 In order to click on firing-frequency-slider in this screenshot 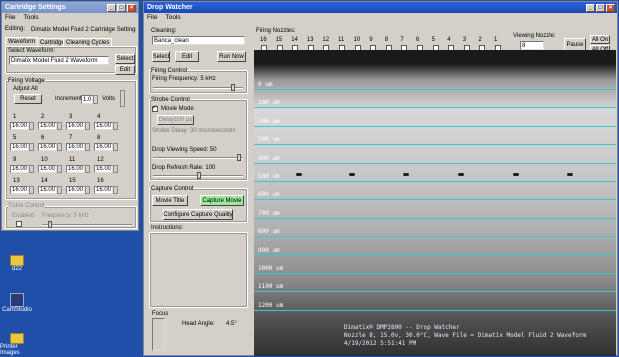, I will do `click(198, 87)`.